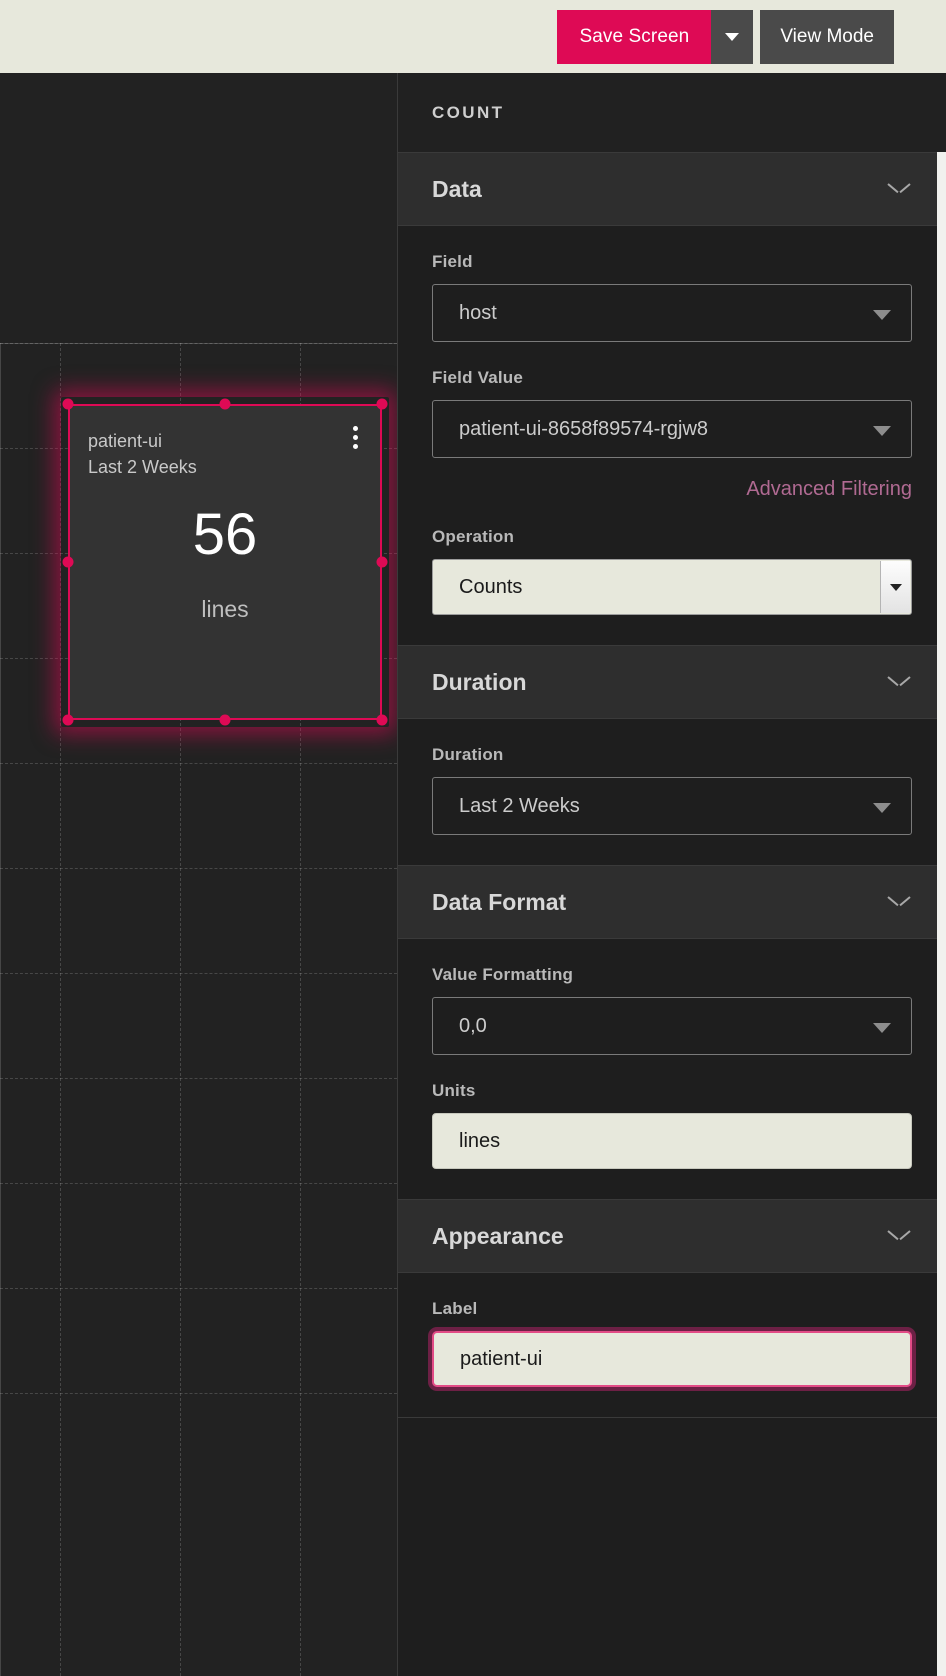 The width and height of the screenshot is (946, 1676). I want to click on resize-handle-bottom-right, so click(382, 720).